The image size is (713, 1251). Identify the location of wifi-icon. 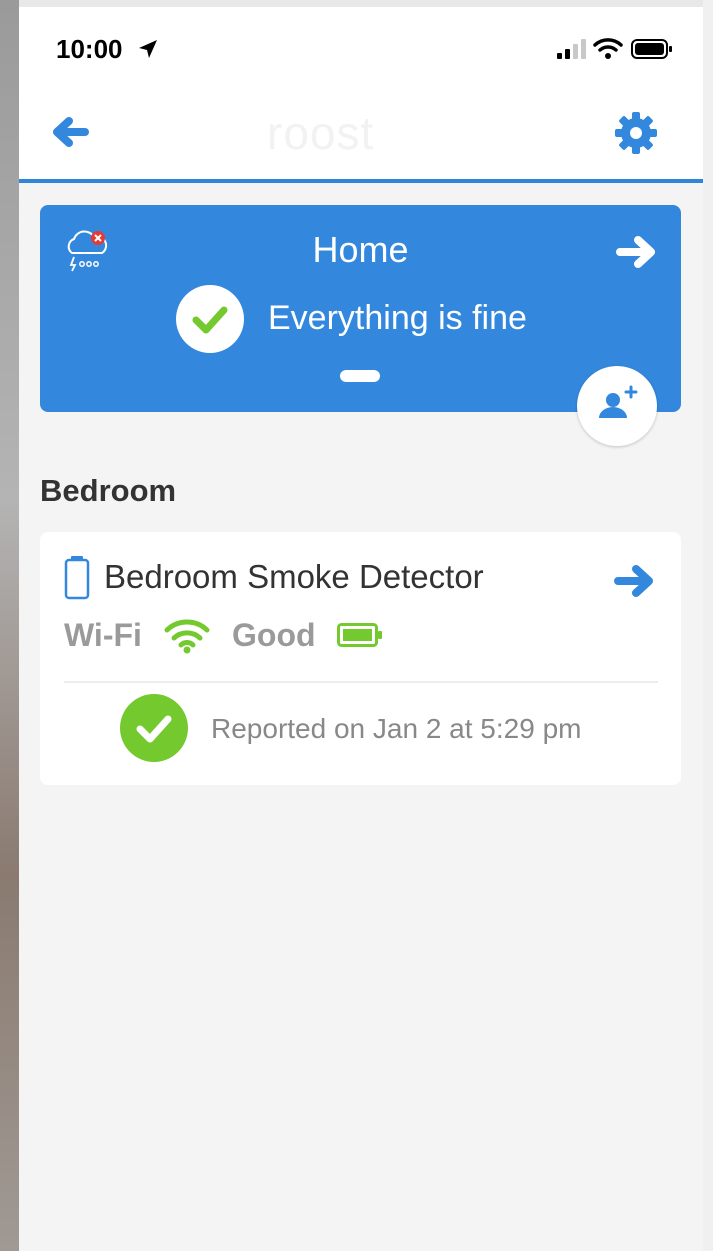
(187, 638).